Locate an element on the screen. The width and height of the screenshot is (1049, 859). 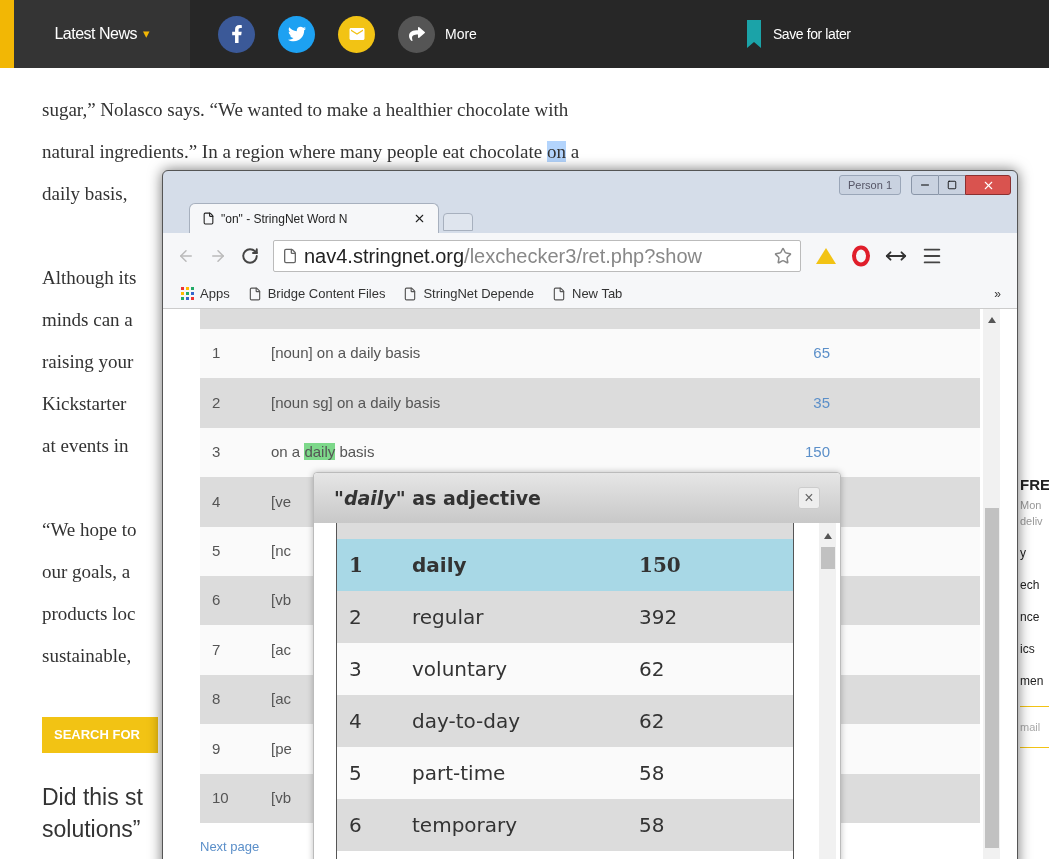
article-line: sustainable, is located at coordinates (87, 656).